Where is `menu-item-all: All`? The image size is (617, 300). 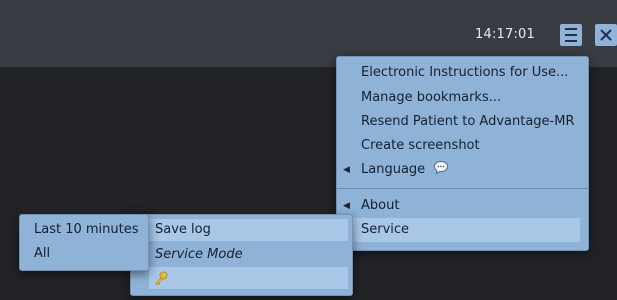 menu-item-all: All is located at coordinates (84, 254).